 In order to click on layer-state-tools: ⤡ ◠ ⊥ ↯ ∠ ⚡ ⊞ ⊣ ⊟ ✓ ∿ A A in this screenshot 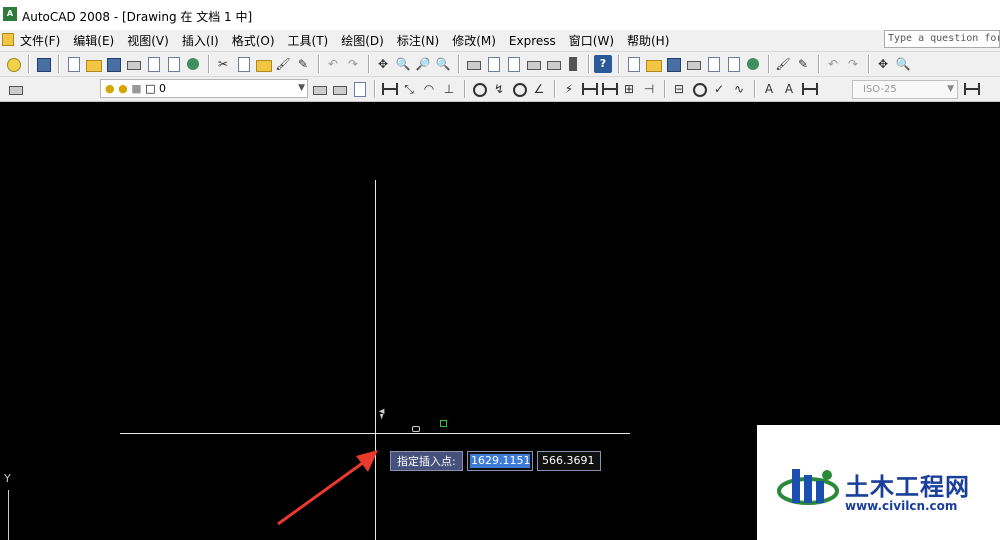, I will do `click(565, 89)`.